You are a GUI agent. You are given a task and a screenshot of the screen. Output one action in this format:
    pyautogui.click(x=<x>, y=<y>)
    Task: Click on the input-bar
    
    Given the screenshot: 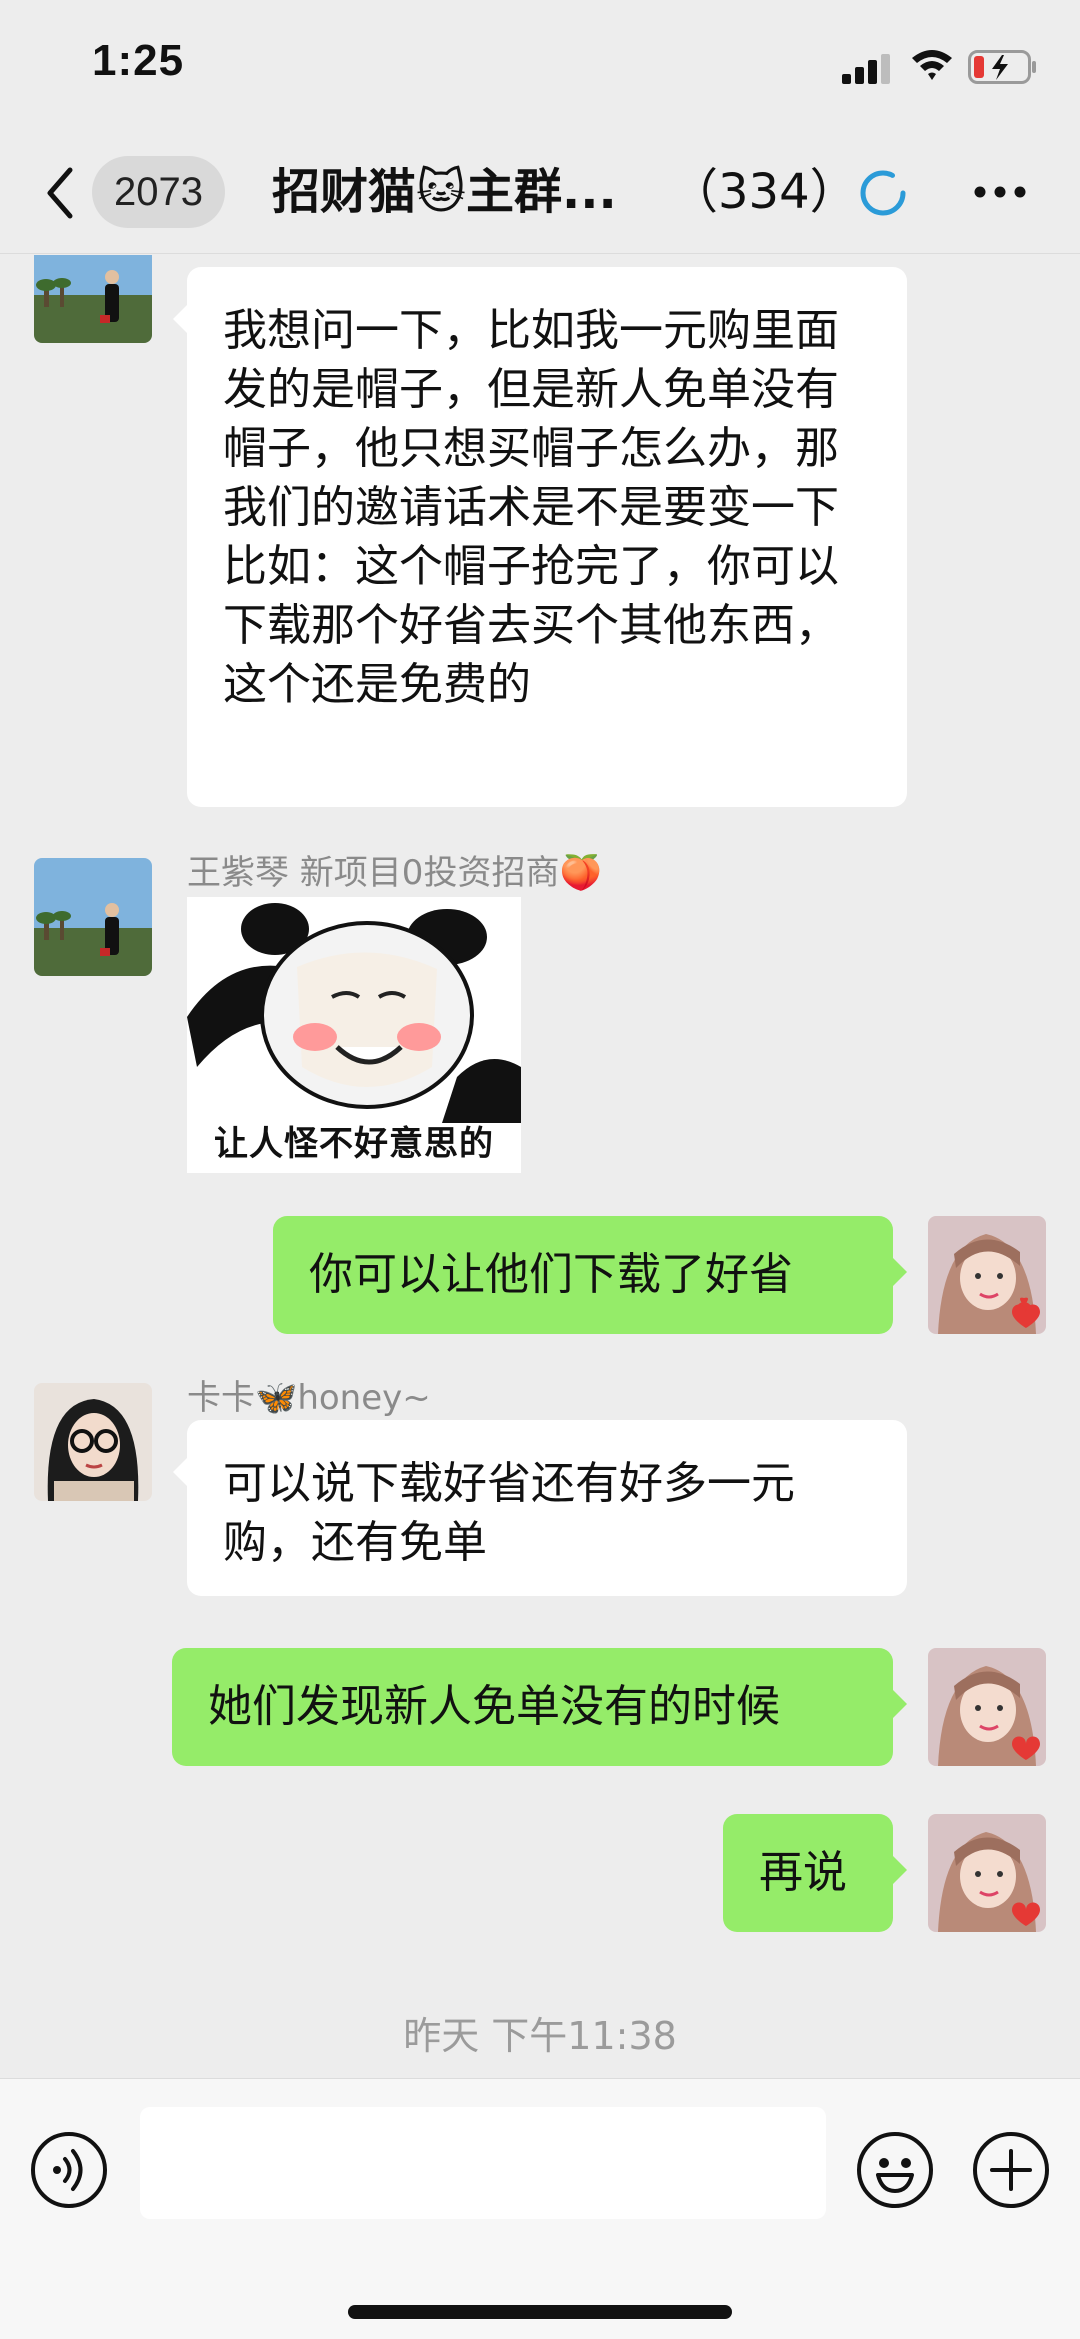 What is the action you would take?
    pyautogui.click(x=540, y=2208)
    